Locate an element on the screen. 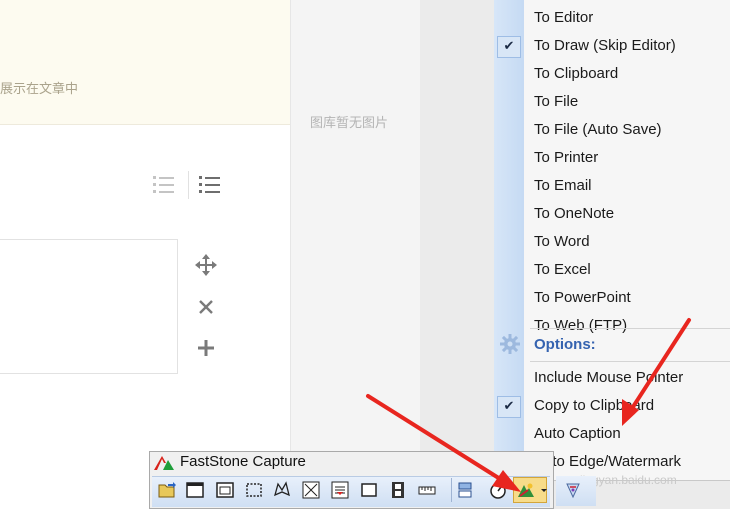  fixed-region-icon is located at coordinates (369, 490).